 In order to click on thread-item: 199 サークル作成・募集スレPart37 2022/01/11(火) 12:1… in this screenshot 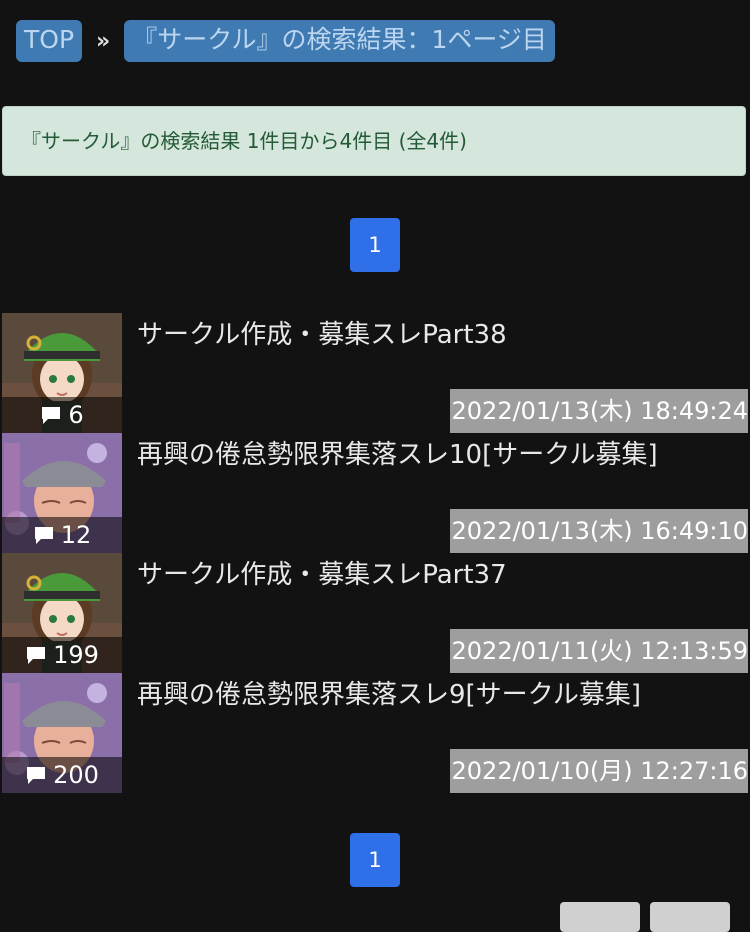, I will do `click(375, 613)`.